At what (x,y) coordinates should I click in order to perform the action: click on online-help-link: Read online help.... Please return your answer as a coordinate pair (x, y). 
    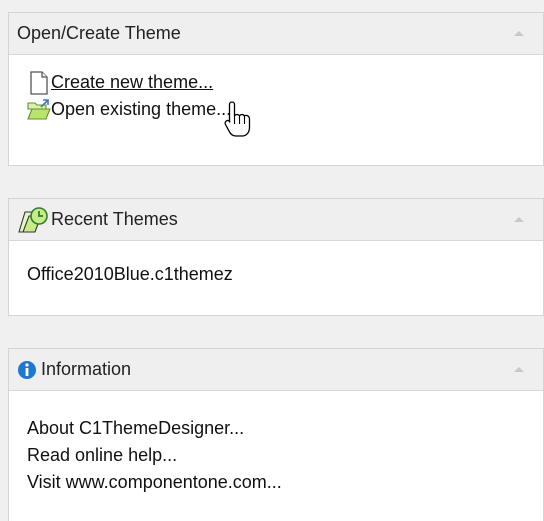
    Looking at the image, I should click on (285, 455).